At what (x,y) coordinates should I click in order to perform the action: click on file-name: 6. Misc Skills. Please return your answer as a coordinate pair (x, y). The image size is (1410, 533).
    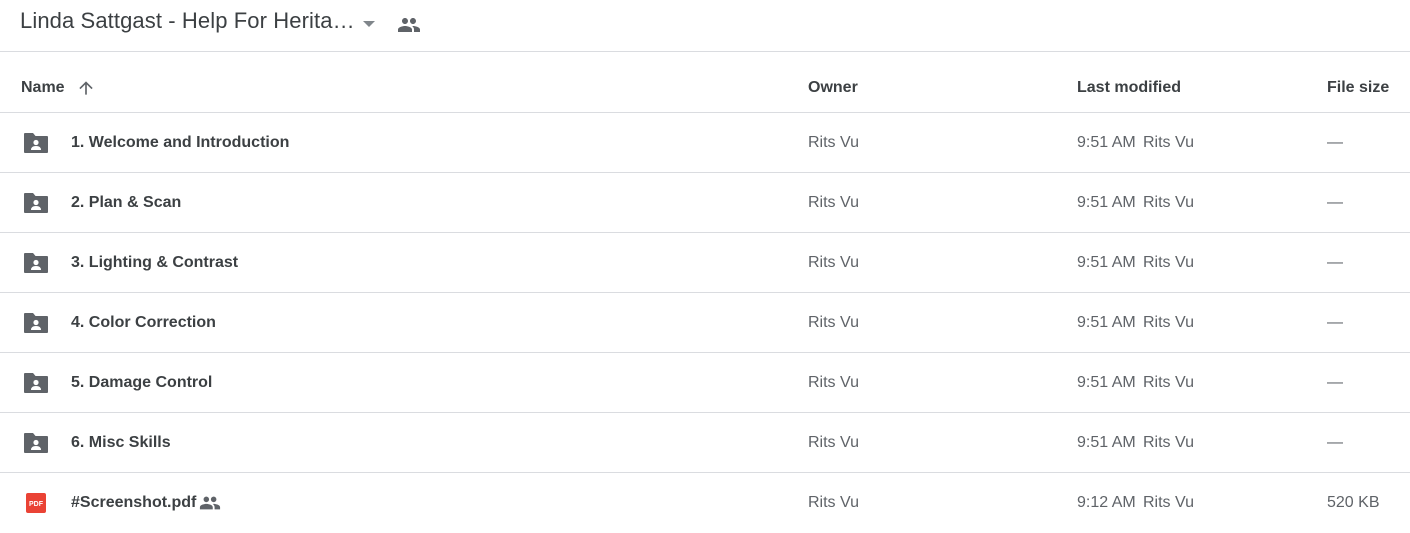
    Looking at the image, I should click on (121, 442).